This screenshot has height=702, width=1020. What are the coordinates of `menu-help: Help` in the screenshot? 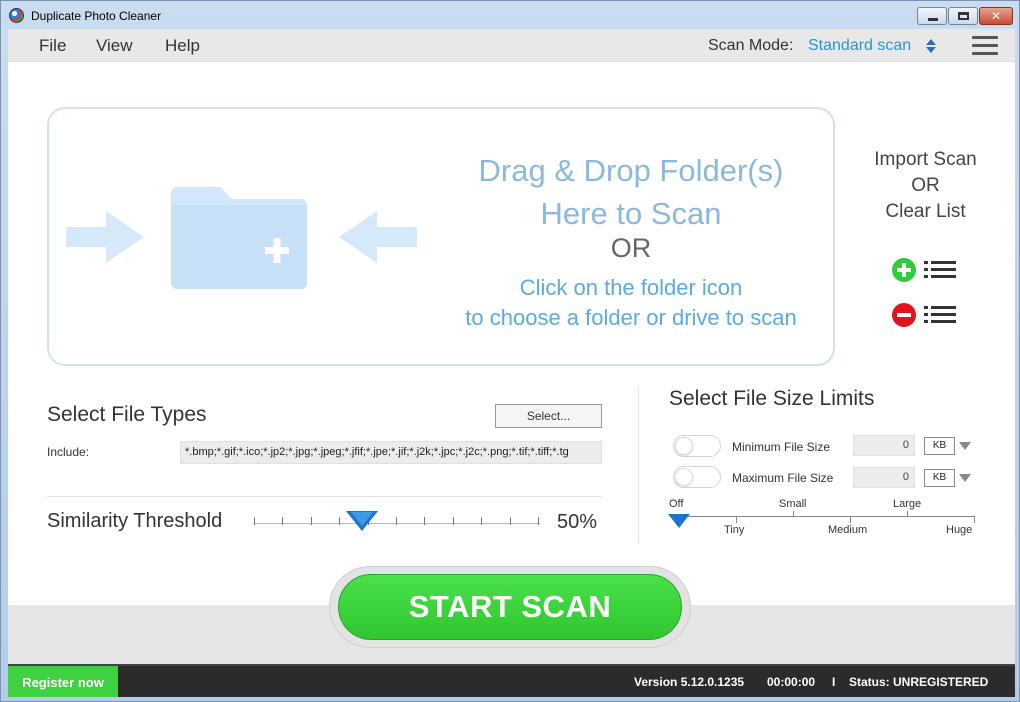 It's located at (182, 46).